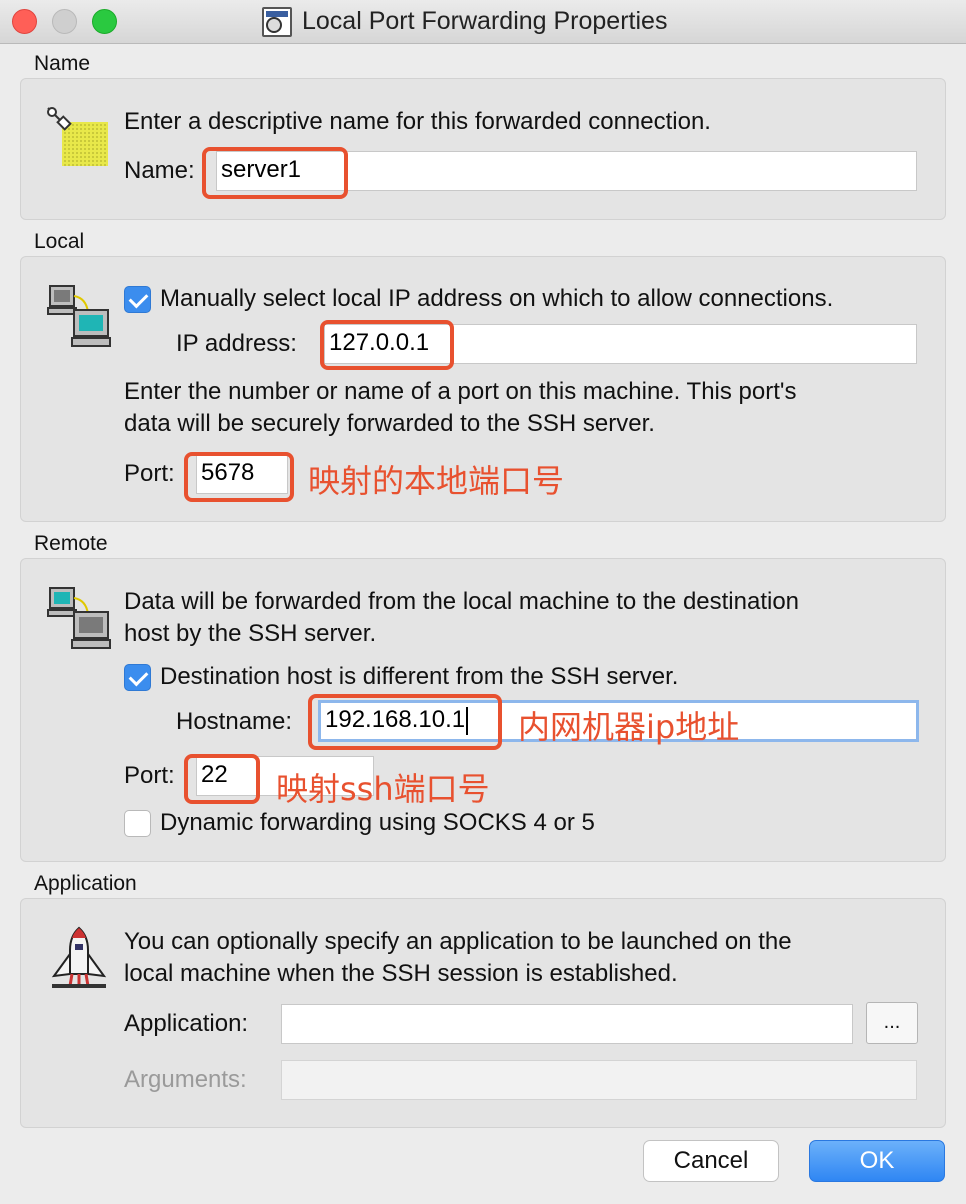 This screenshot has height=1204, width=966. I want to click on application-label: Application:, so click(186, 1023).